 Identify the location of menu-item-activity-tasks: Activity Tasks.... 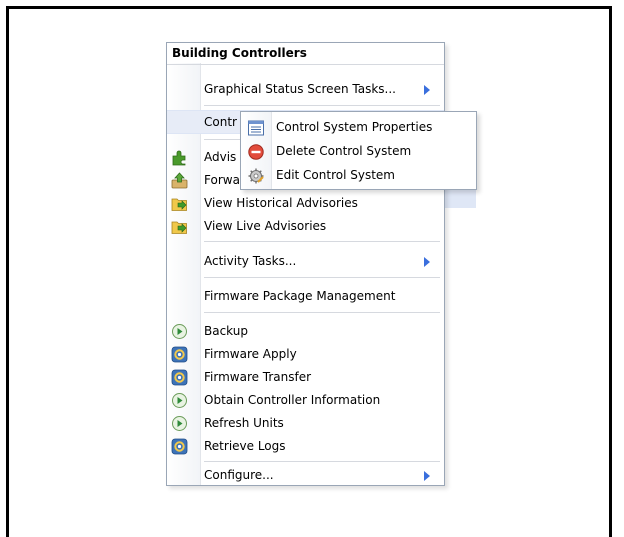
(305, 261).